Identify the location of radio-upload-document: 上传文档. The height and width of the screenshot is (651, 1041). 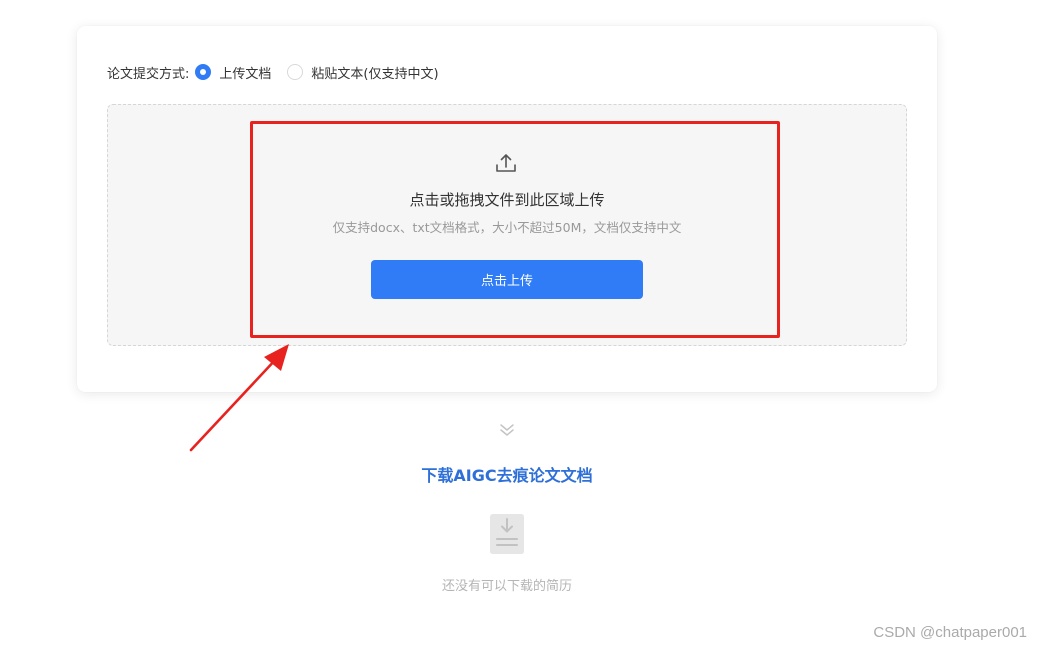
(233, 72).